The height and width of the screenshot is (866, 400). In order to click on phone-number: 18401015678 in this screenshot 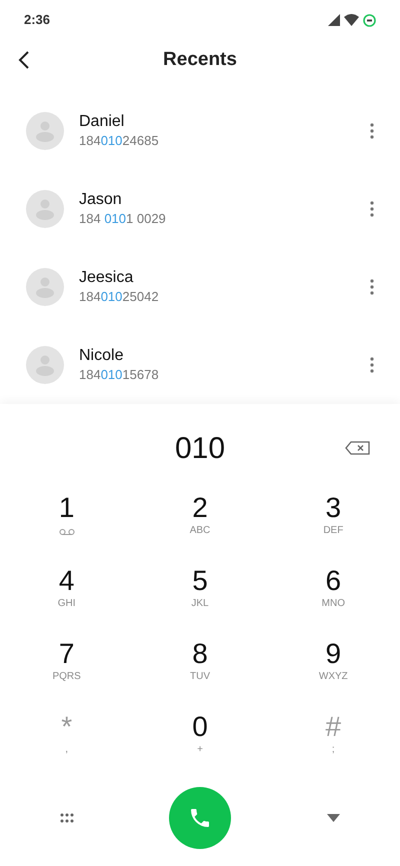, I will do `click(119, 375)`.